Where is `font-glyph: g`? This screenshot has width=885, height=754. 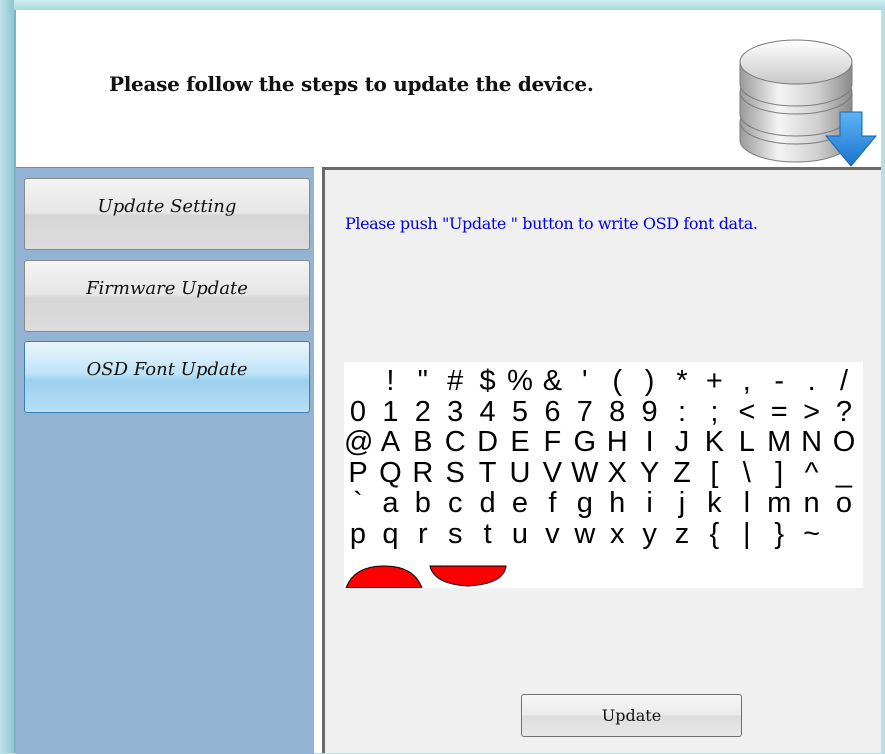
font-glyph: g is located at coordinates (584, 503).